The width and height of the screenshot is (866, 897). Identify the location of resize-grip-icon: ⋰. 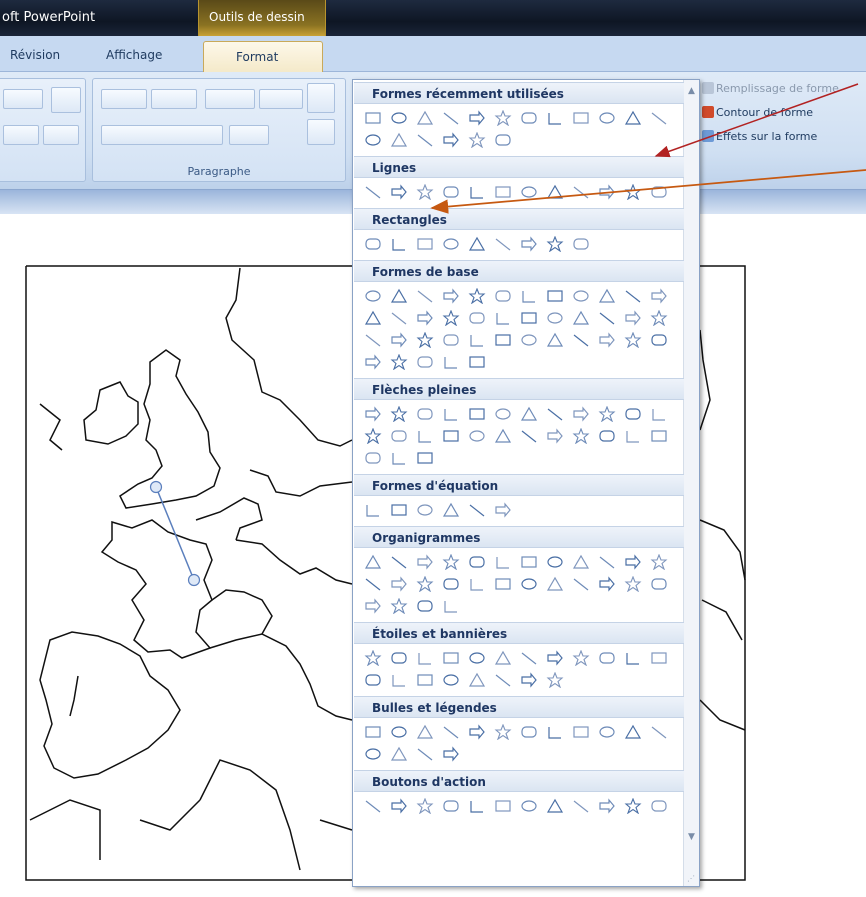
(692, 879).